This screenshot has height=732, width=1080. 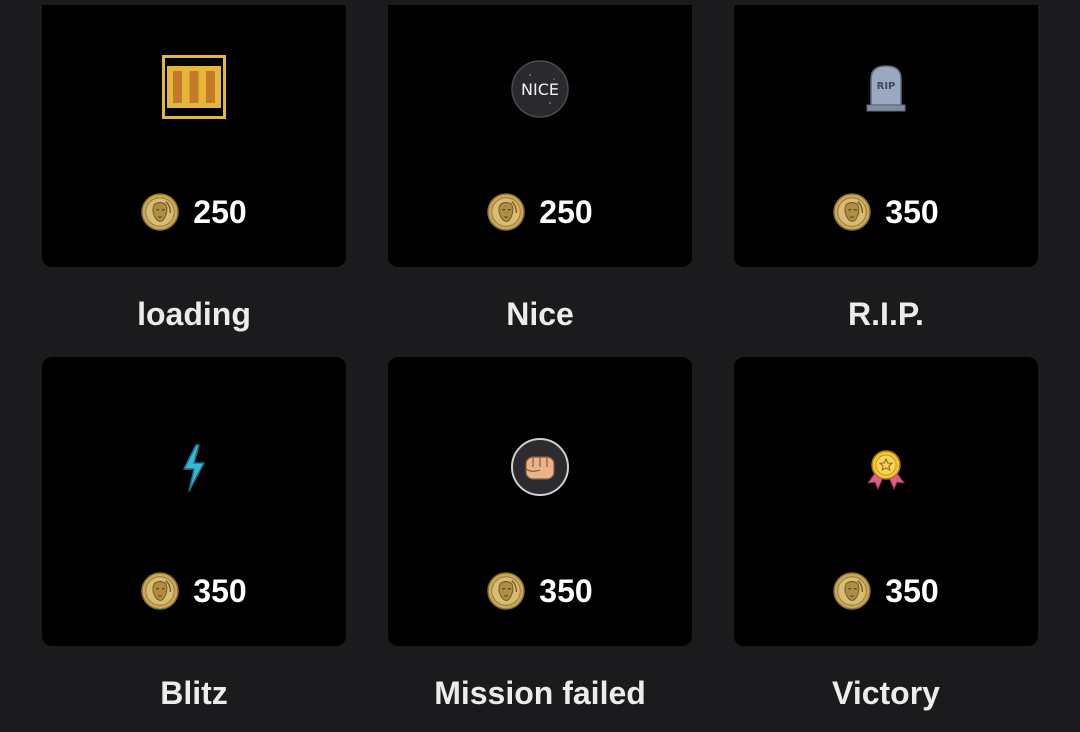 I want to click on reward-card: 250, so click(x=194, y=136).